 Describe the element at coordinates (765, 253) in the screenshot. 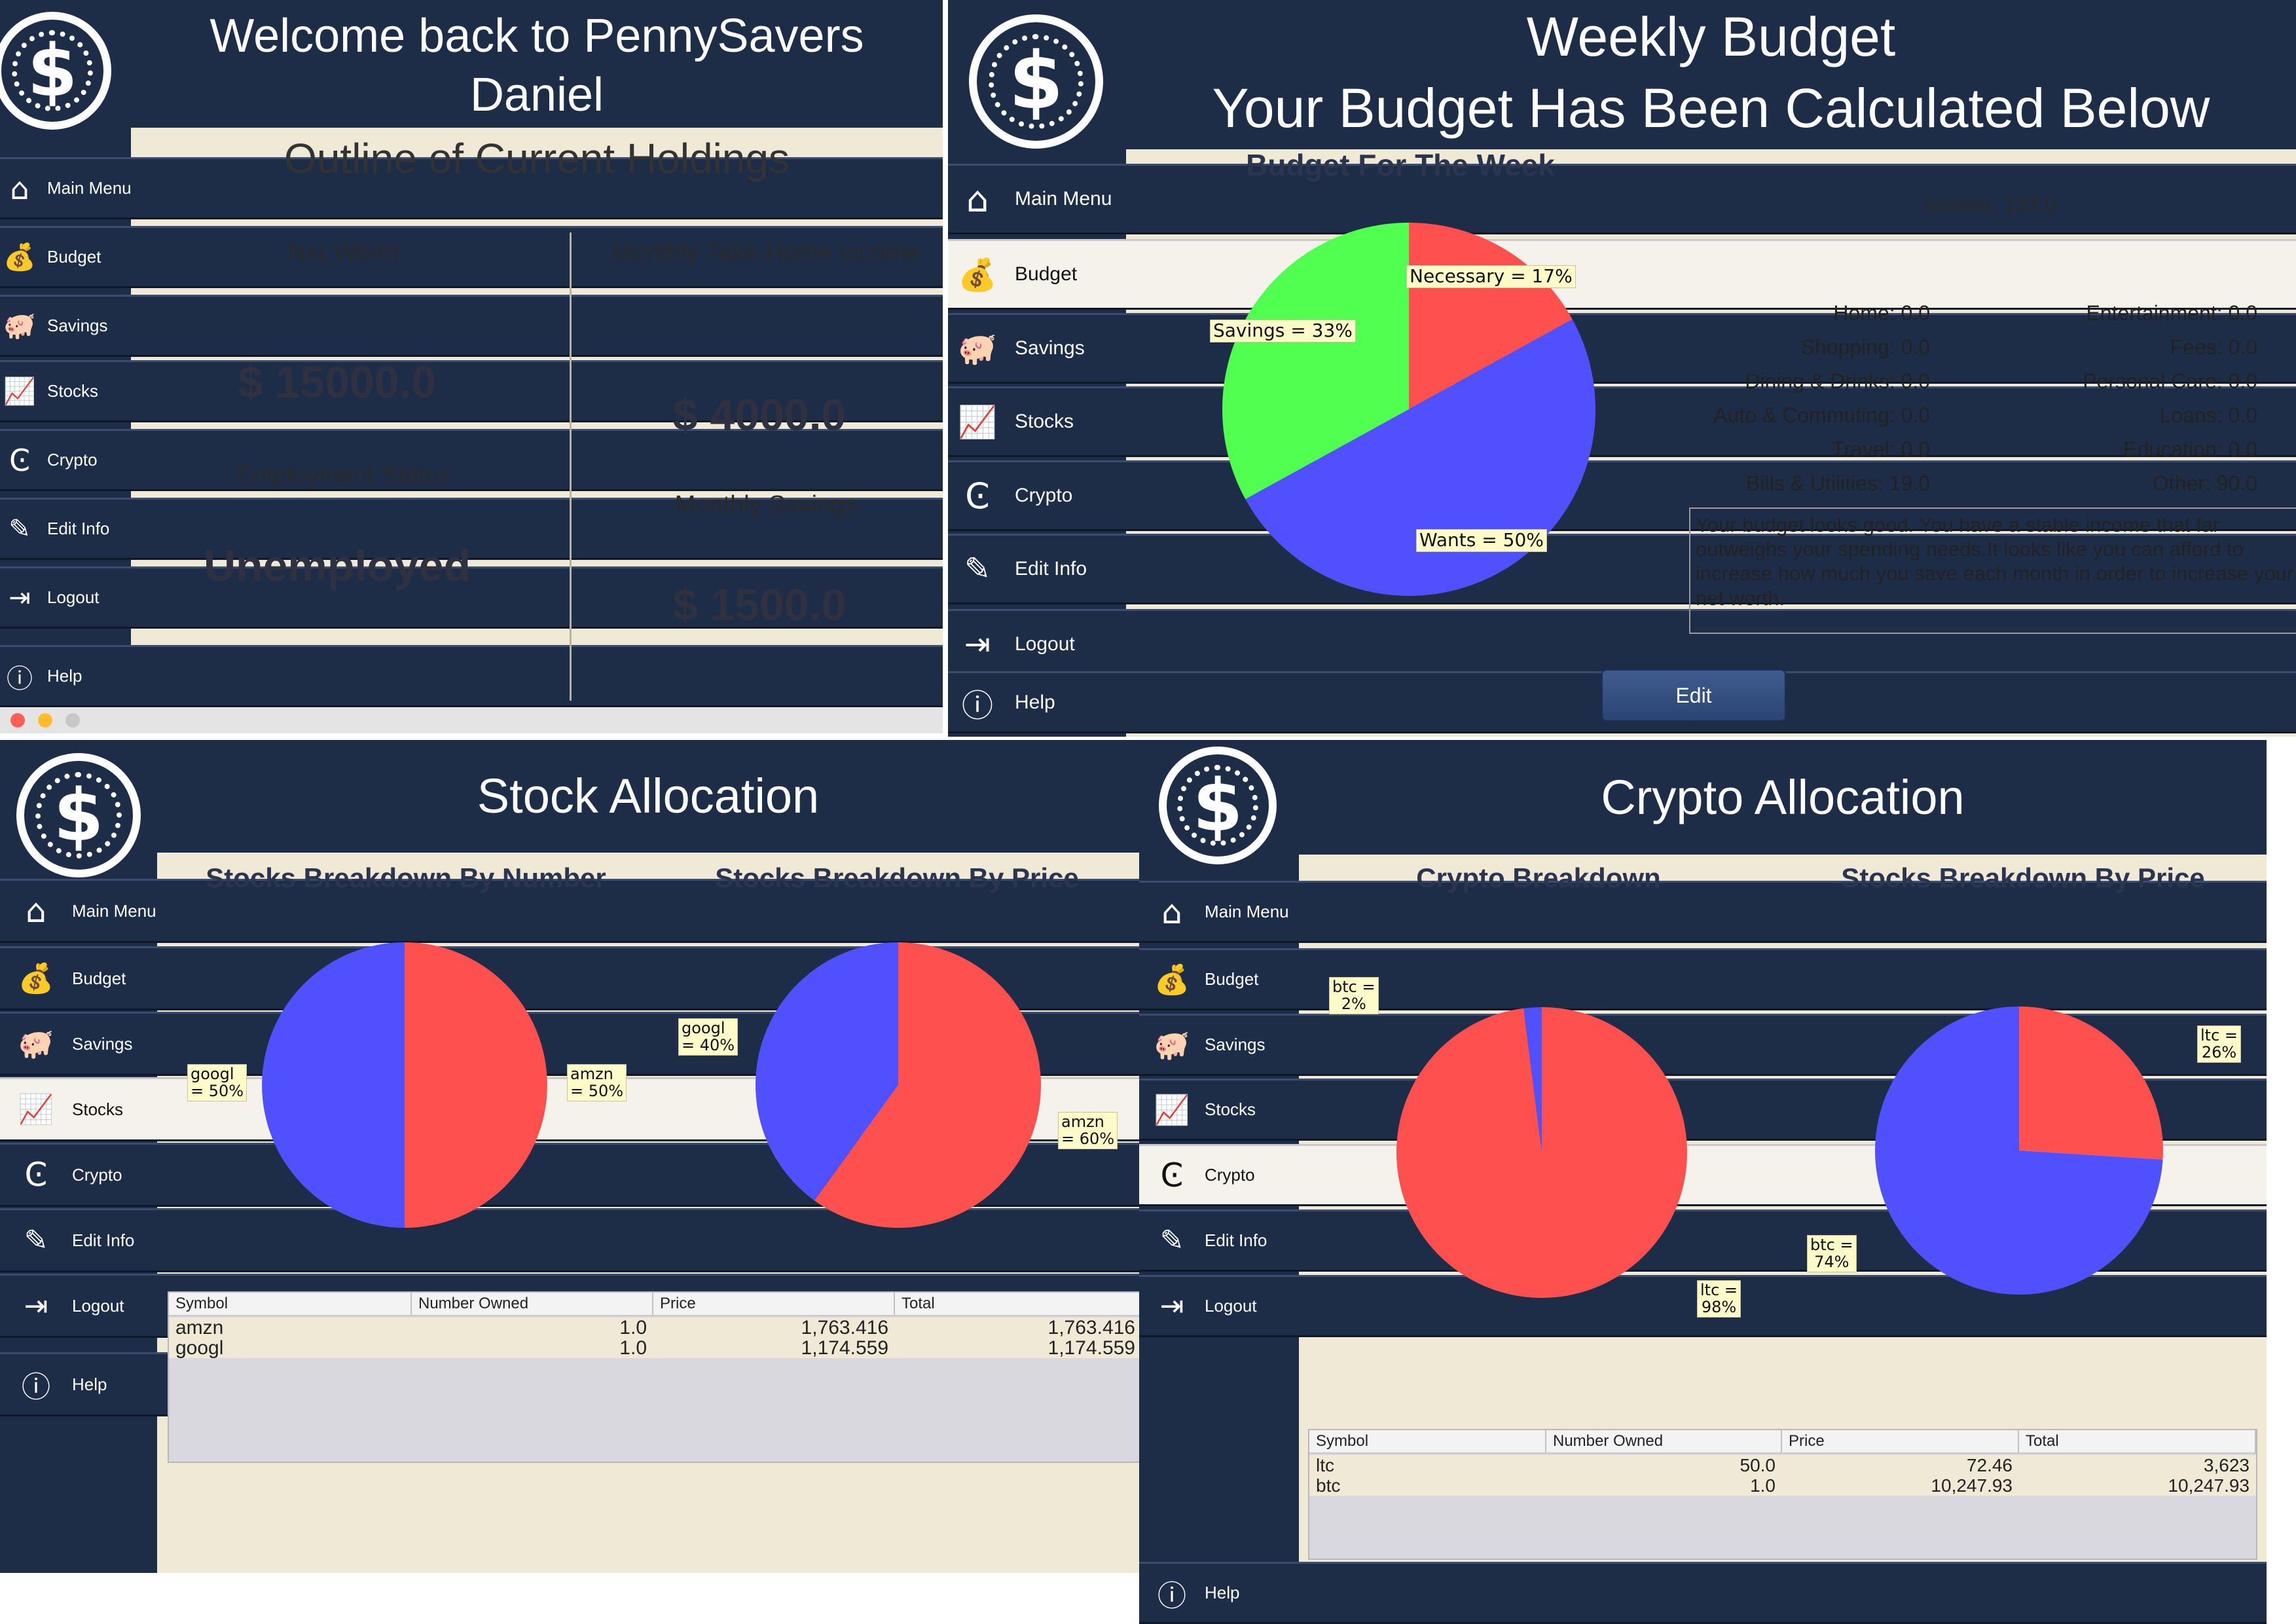

I see `income-label: Monthly Take Home Income` at that location.